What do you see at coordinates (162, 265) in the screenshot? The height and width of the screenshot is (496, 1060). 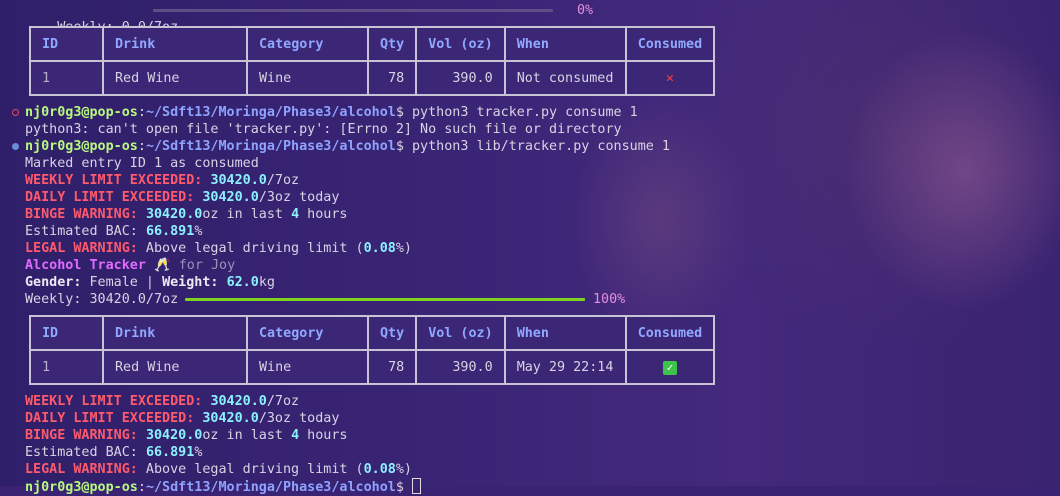 I see `champagne-icon: 🥂` at bounding box center [162, 265].